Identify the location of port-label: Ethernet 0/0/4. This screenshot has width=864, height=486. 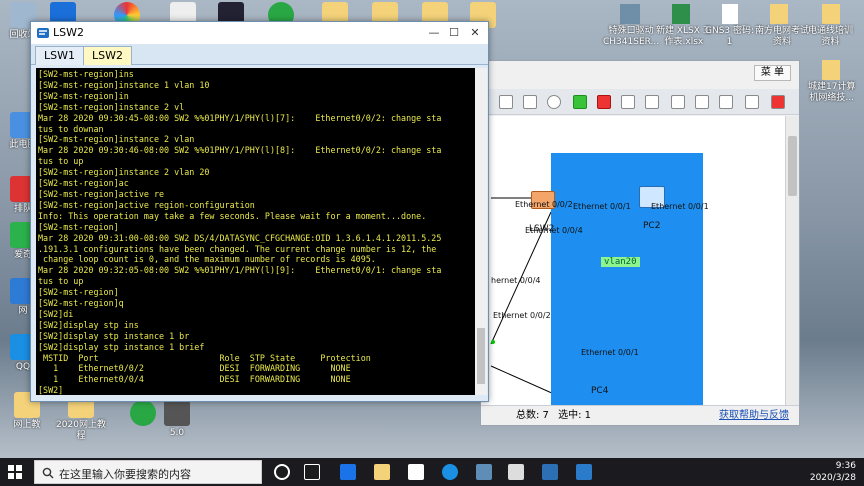
(554, 230).